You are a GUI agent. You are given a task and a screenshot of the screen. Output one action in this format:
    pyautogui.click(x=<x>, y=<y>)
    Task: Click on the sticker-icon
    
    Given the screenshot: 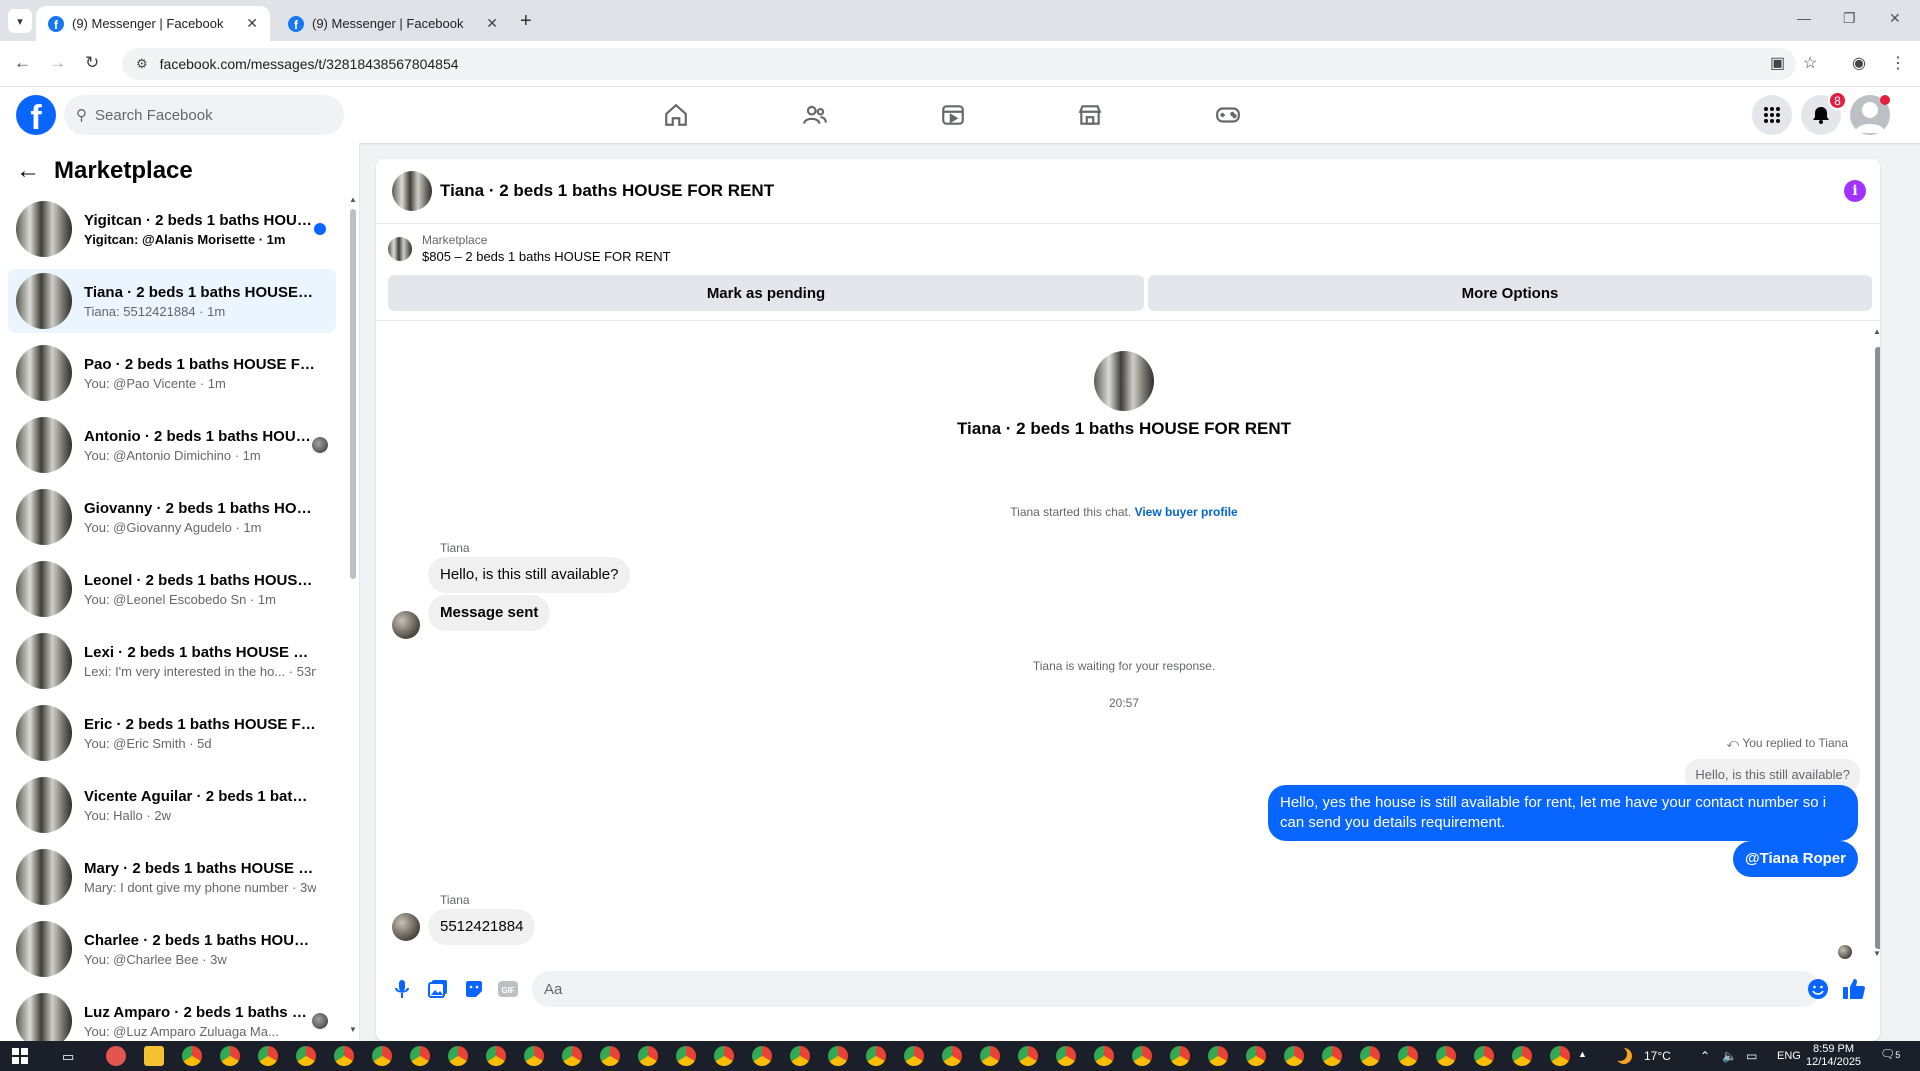 What is the action you would take?
    pyautogui.click(x=474, y=989)
    